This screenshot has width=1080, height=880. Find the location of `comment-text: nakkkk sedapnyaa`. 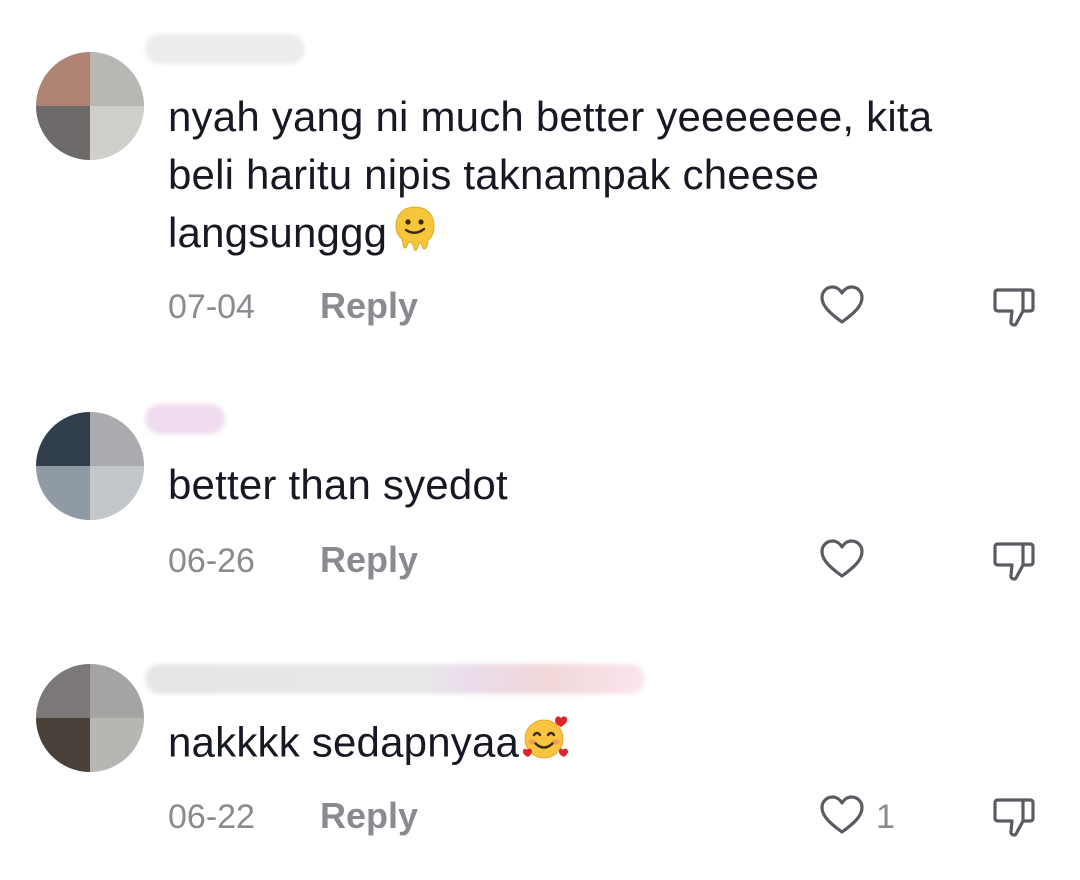

comment-text: nakkkk sedapnyaa is located at coordinates (599, 745).